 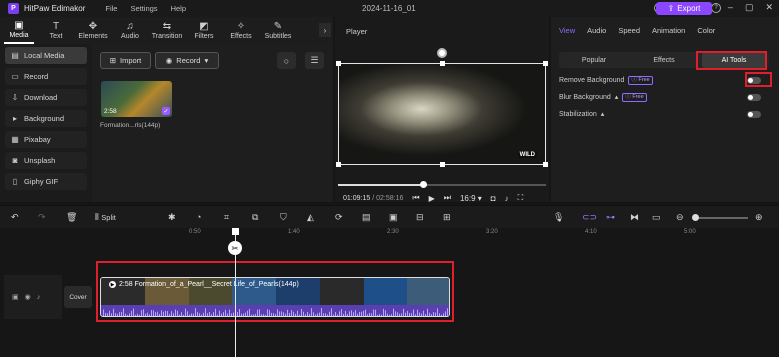 I want to click on magnet-icon: ⊂⊃, so click(x=589, y=217).